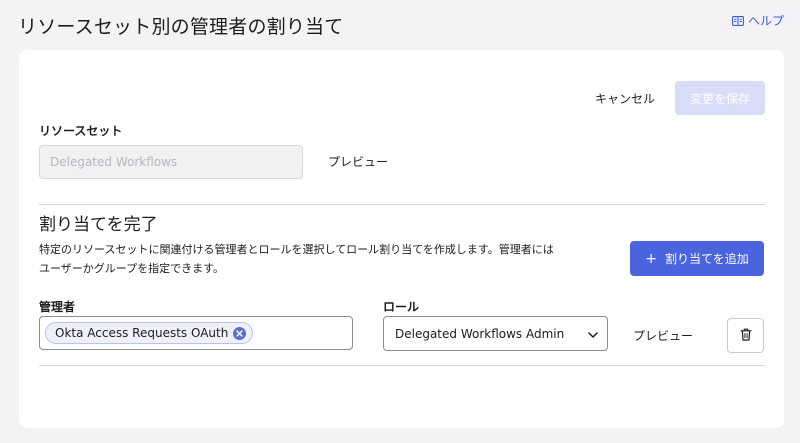  Describe the element at coordinates (57, 307) in the screenshot. I see `admin-label: 管理者` at that location.